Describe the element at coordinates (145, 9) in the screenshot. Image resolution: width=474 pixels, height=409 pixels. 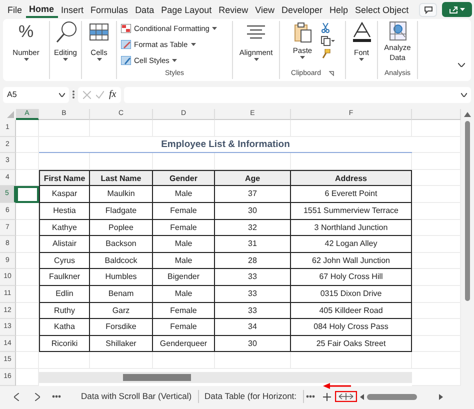
I see `ribbon-tab: Data` at that location.